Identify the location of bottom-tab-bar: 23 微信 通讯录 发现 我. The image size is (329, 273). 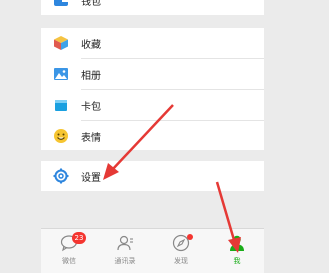
(152, 250).